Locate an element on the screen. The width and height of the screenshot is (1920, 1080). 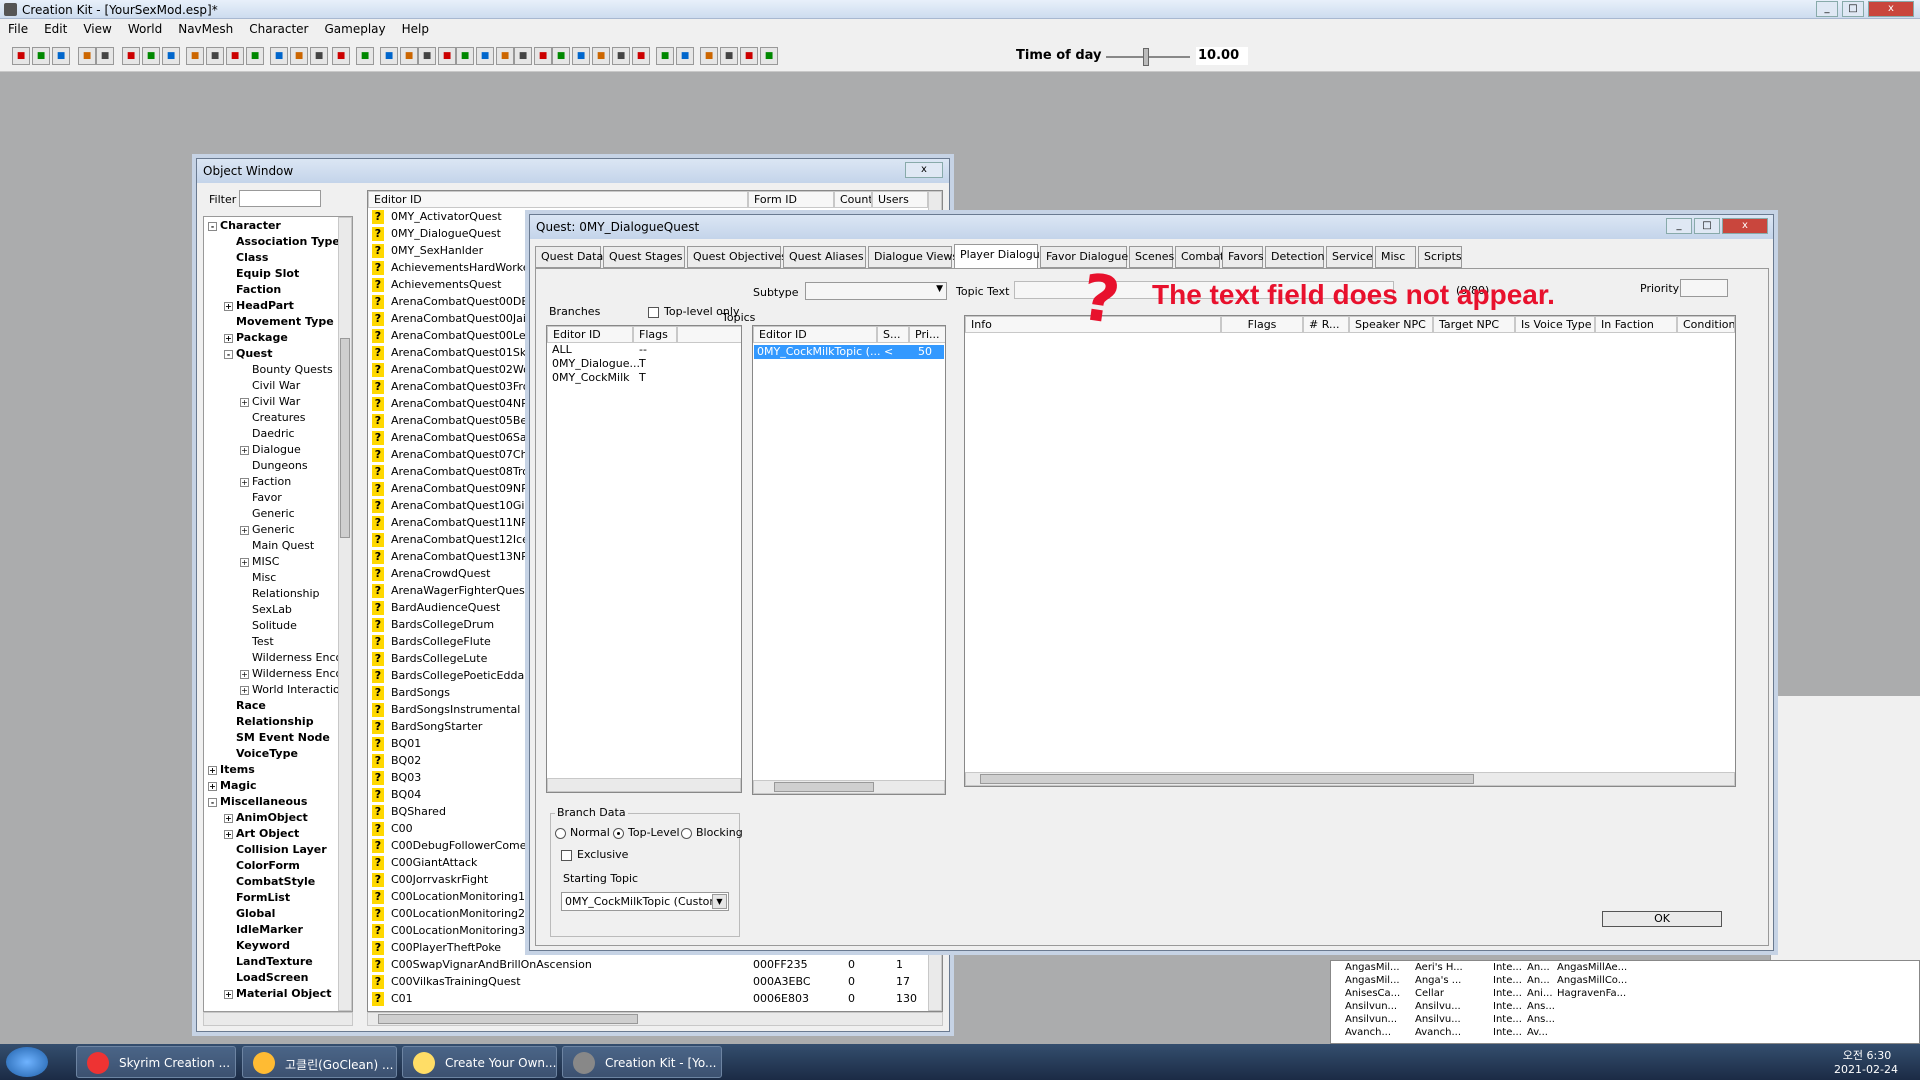
table-row: ? C01 0006E803 0 130 is located at coordinates (655, 998).